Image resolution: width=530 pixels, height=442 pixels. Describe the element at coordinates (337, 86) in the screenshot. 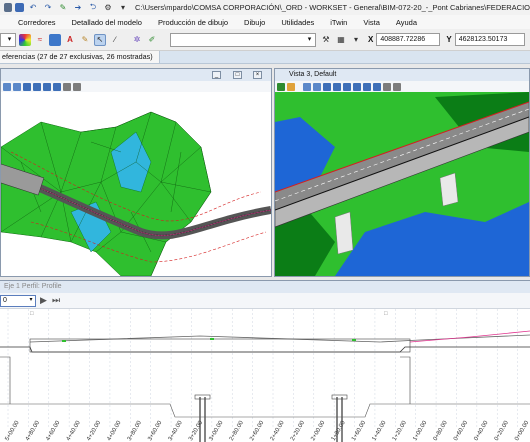

I see `rotate-view-icon` at that location.